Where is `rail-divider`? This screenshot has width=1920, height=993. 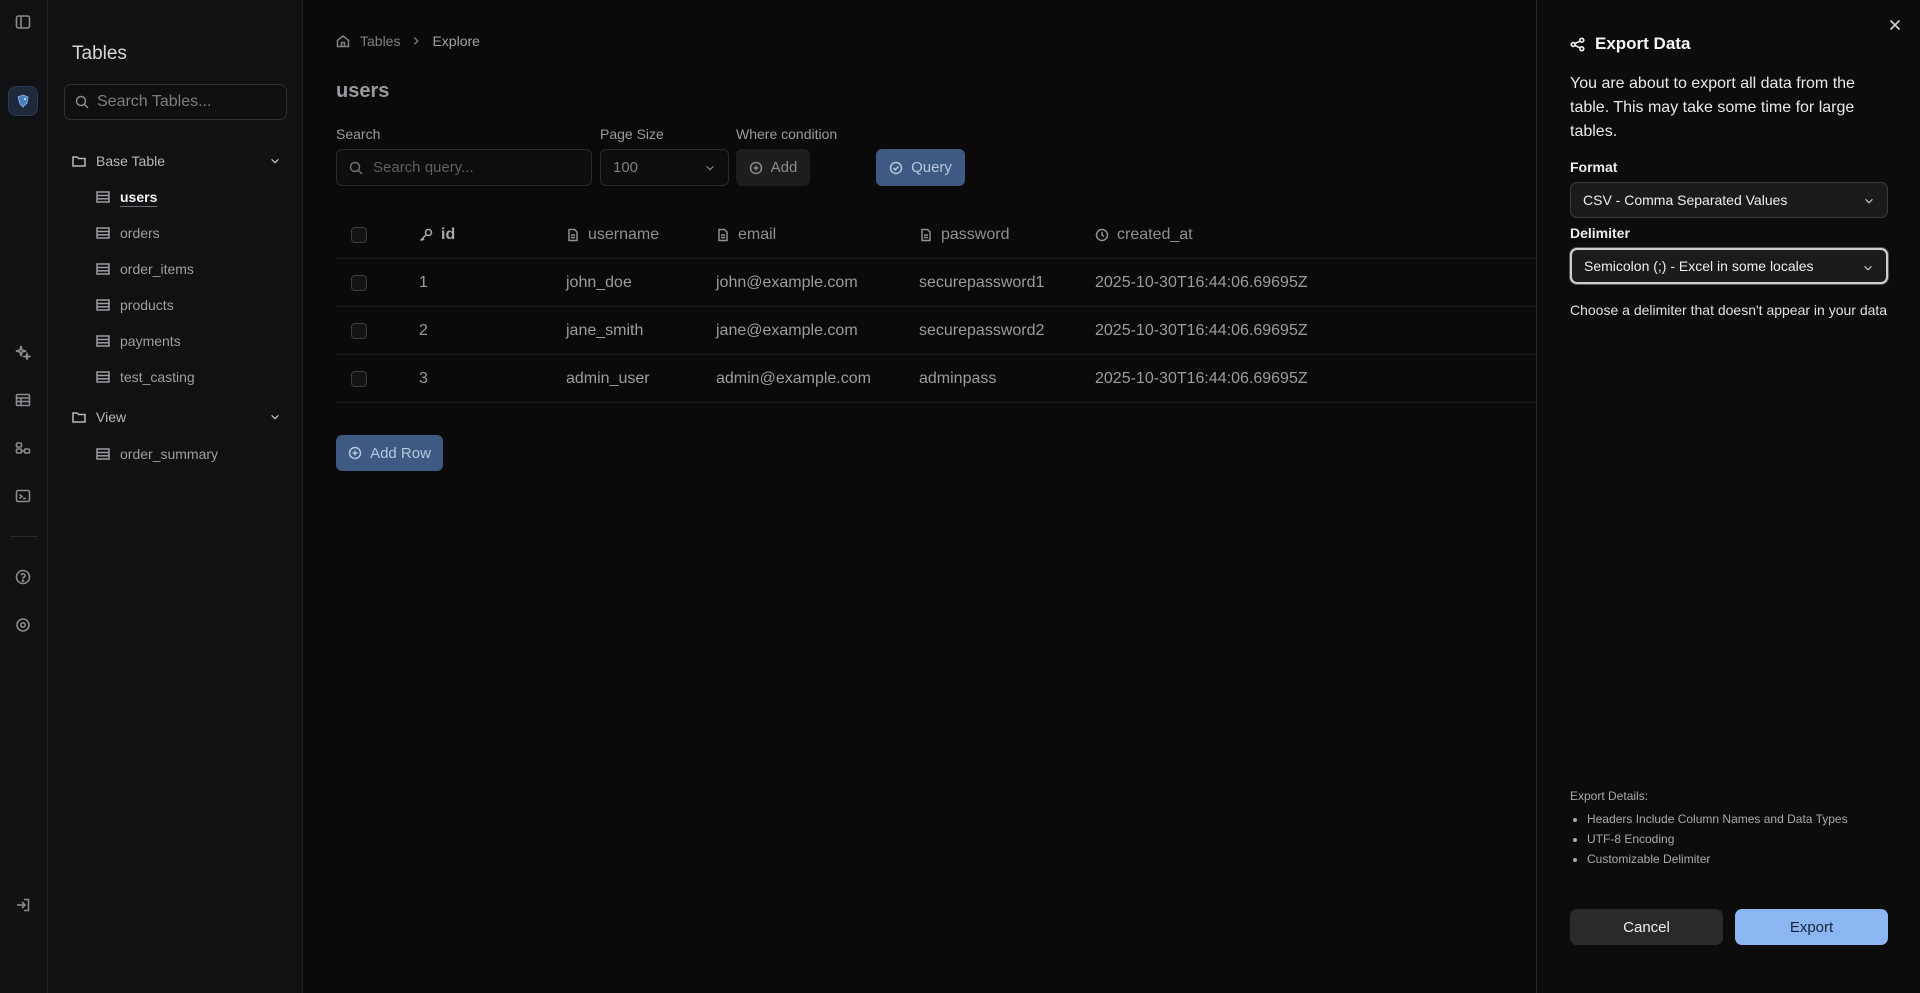 rail-divider is located at coordinates (24, 536).